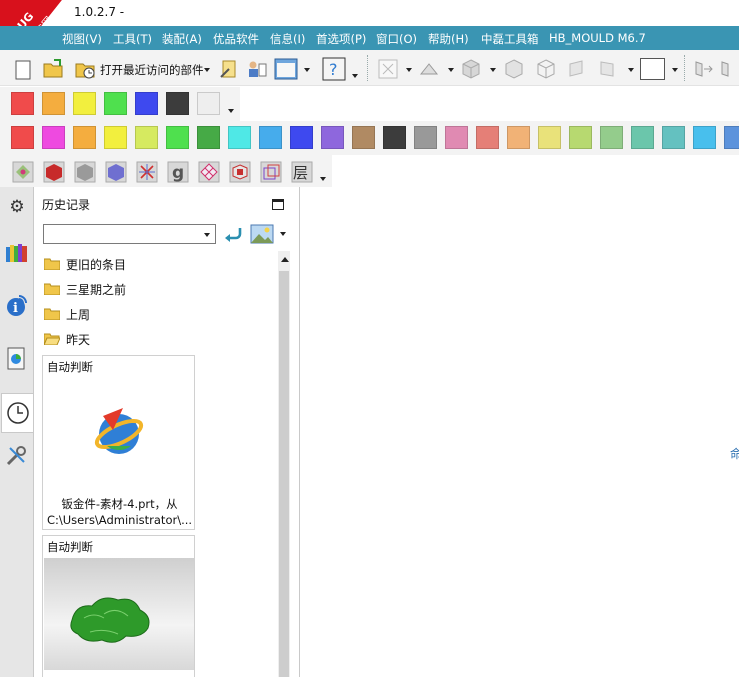 This screenshot has width=739, height=677. I want to click on user-list-icon, so click(257, 69).